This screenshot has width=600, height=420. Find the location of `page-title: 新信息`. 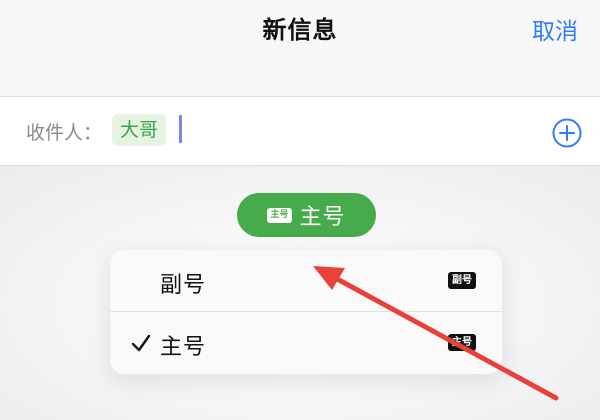

page-title: 新信息 is located at coordinates (300, 30).